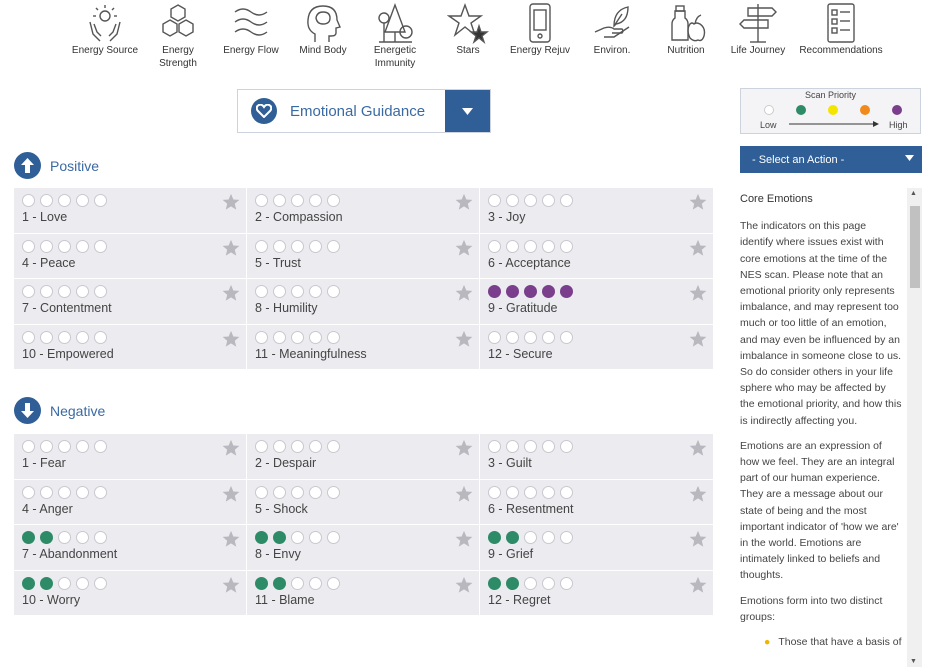  What do you see at coordinates (364, 111) in the screenshot?
I see `guidance-dropdown: Emotional Guidance` at bounding box center [364, 111].